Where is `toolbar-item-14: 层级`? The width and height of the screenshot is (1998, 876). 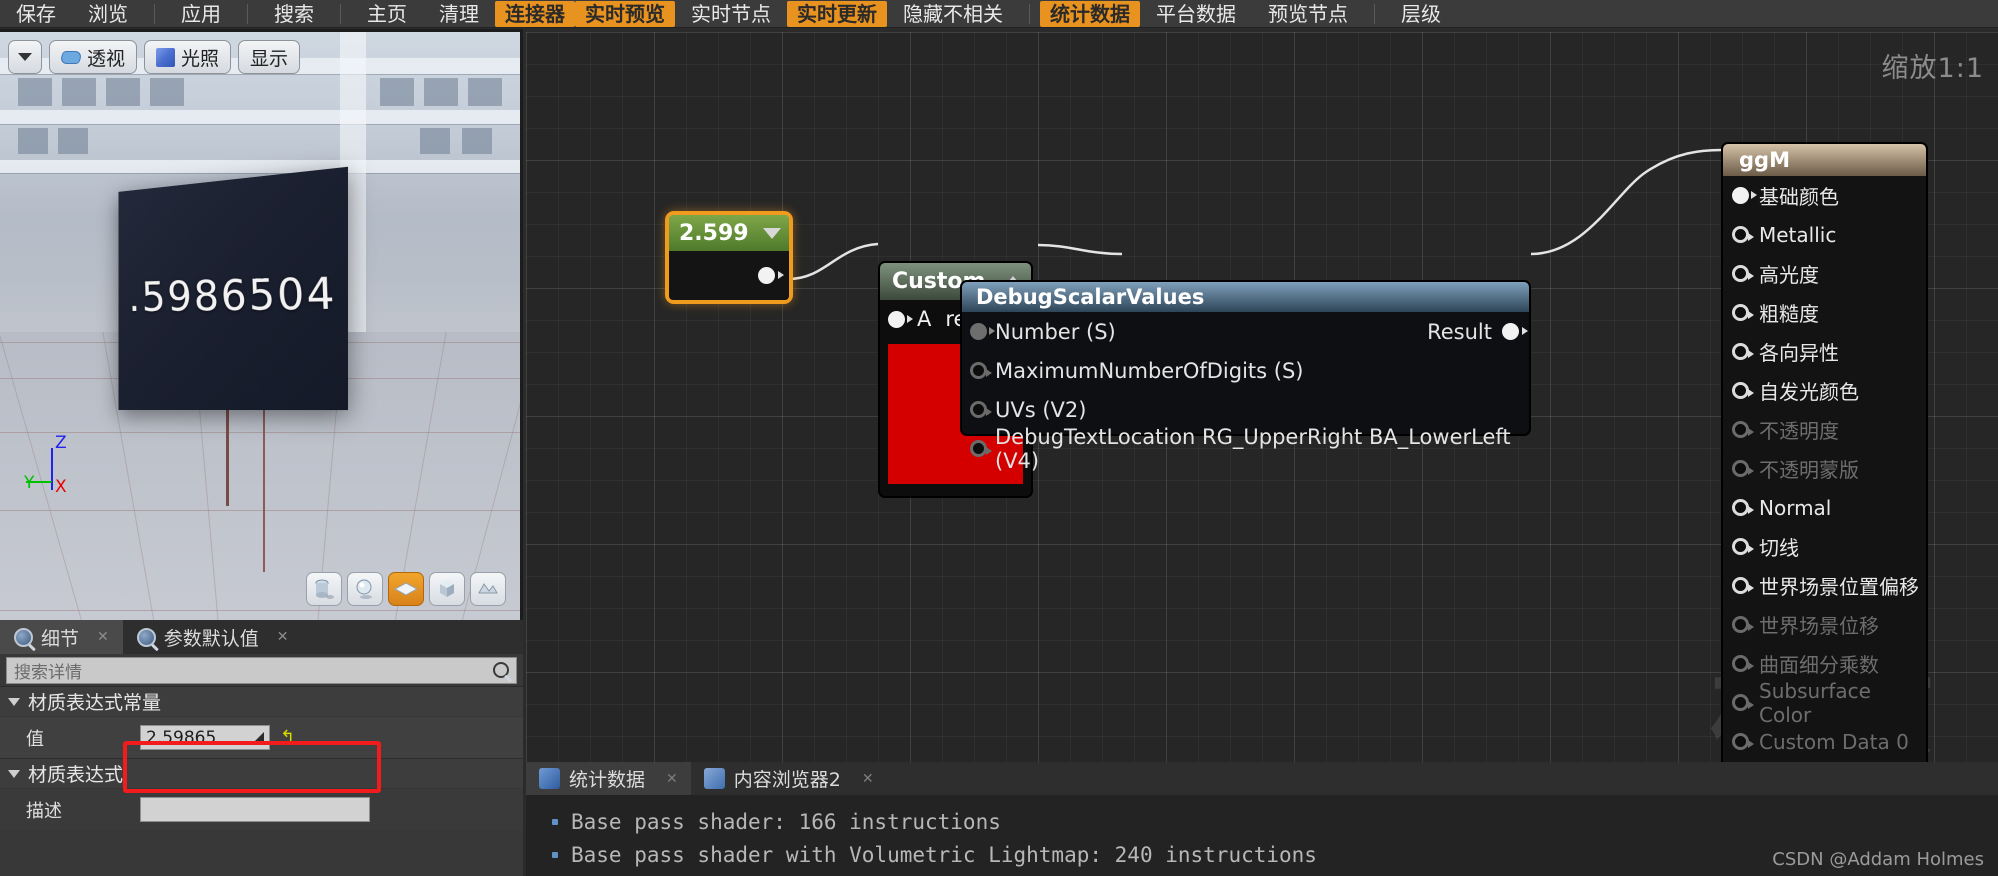 toolbar-item-14: 层级 is located at coordinates (1421, 14).